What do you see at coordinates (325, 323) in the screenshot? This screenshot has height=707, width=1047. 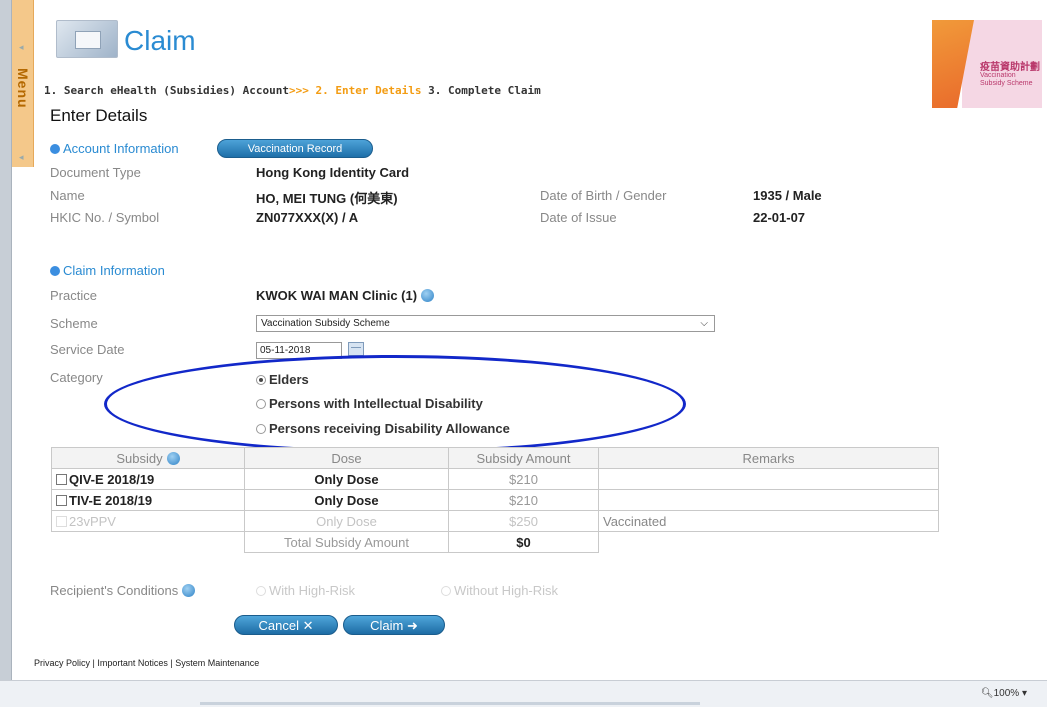 I see `scheme-selected-value: Vaccination Subsidy Scheme` at bounding box center [325, 323].